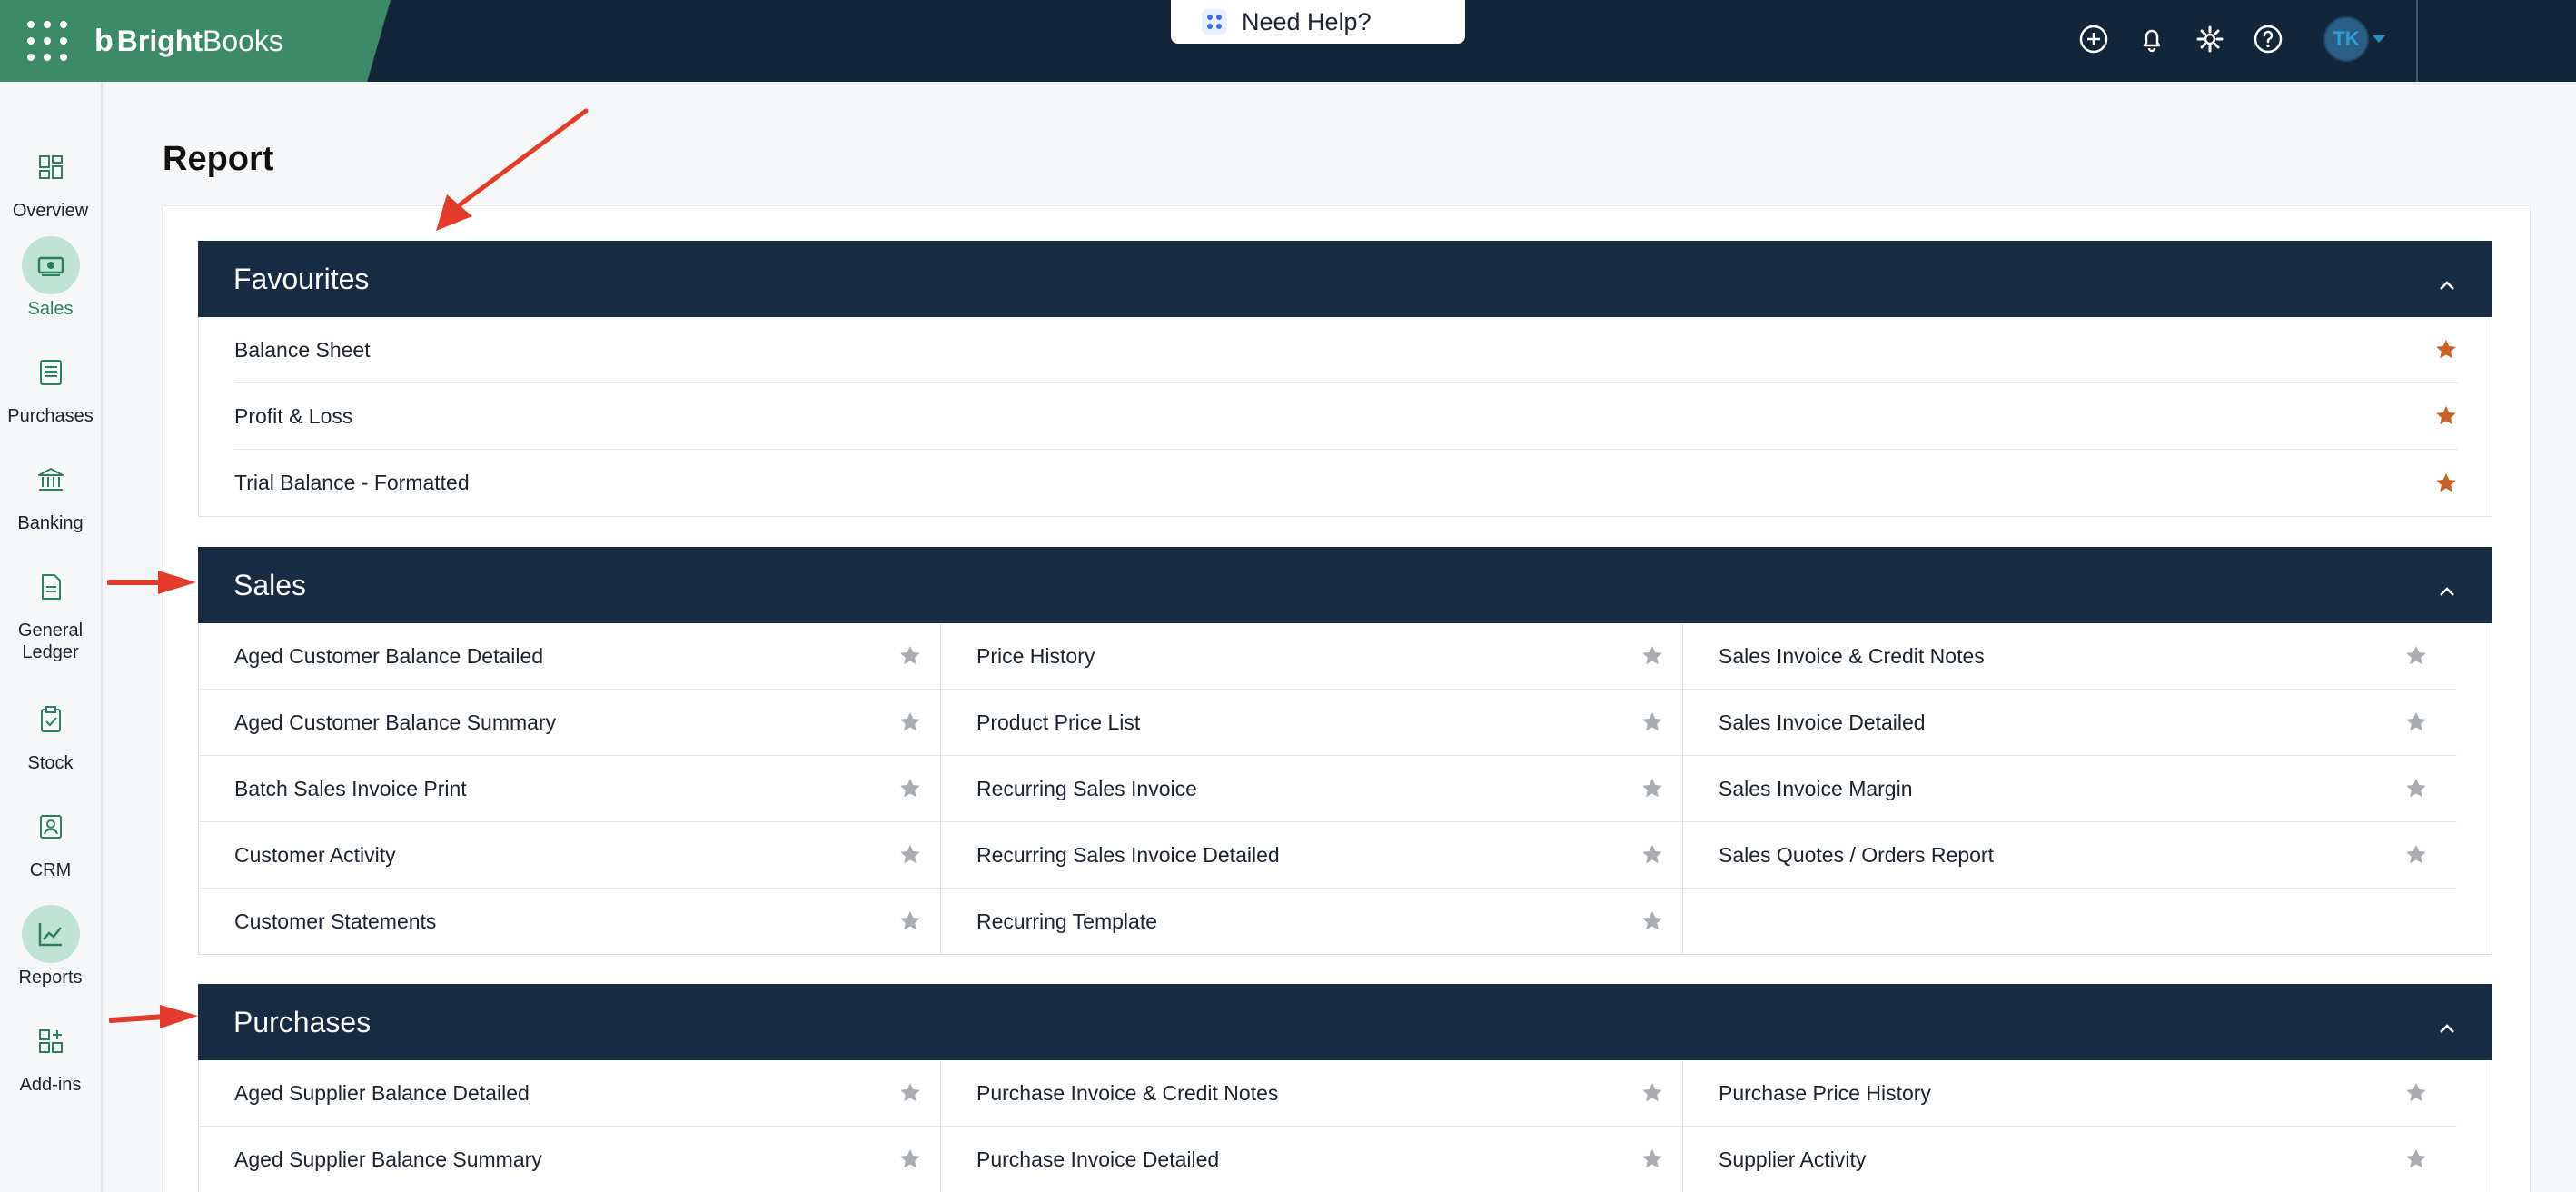  Describe the element at coordinates (293, 416) in the screenshot. I see `report-link: Profit & Loss` at that location.